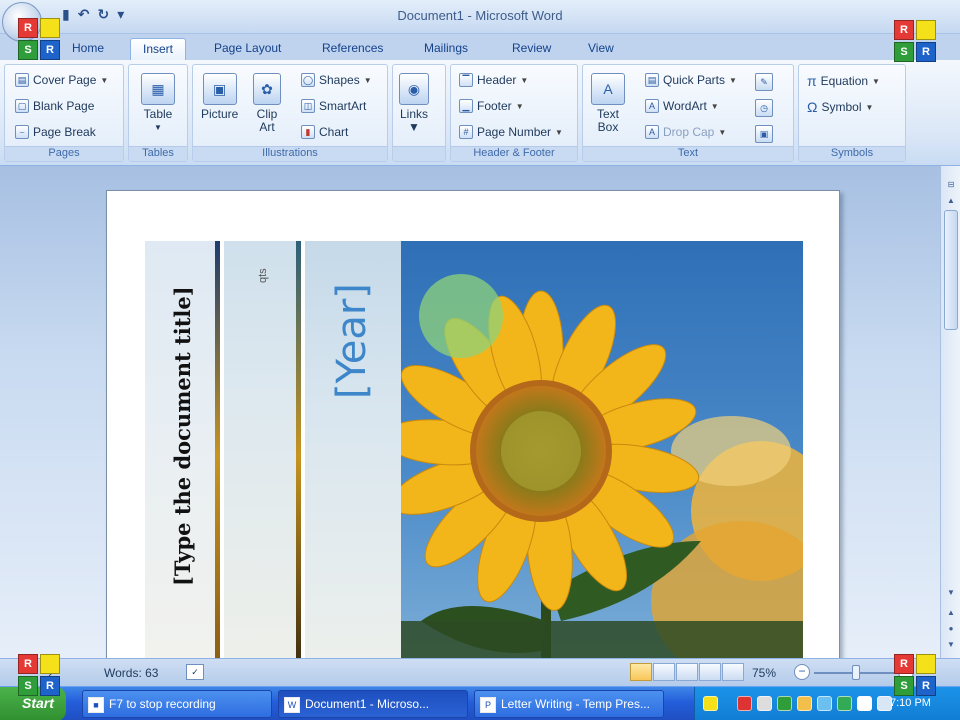  I want to click on date-time-icon: ◷, so click(764, 108).